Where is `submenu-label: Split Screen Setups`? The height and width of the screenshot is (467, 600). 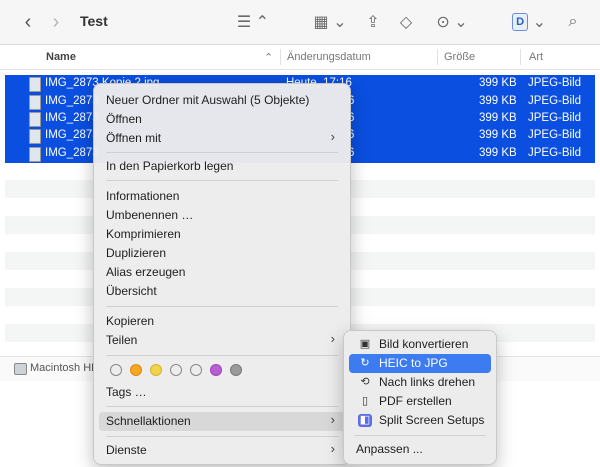
submenu-label: Split Screen Setups is located at coordinates (432, 420).